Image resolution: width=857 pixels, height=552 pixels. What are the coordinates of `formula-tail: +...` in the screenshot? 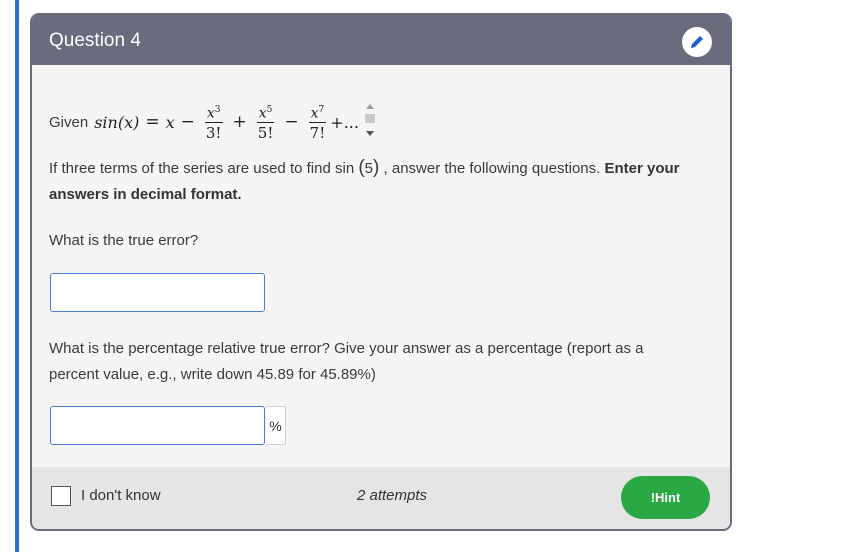 It's located at (344, 122).